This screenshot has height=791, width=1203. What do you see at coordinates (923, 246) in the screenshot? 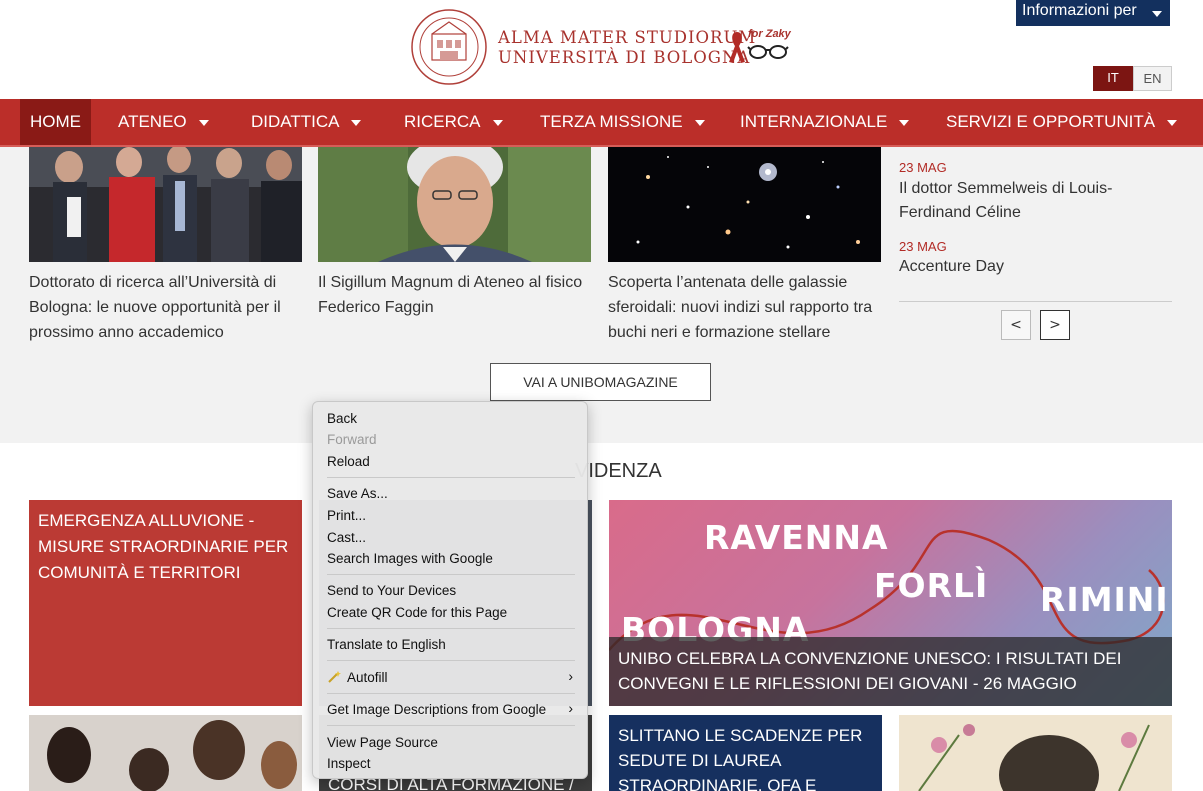
I see `event-date-2: 23 MAG` at bounding box center [923, 246].